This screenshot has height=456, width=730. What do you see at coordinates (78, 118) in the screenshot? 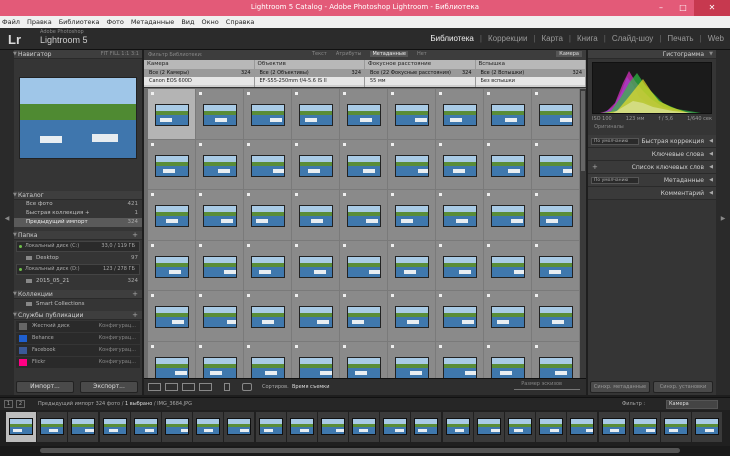
I see `navigator-preview` at bounding box center [78, 118].